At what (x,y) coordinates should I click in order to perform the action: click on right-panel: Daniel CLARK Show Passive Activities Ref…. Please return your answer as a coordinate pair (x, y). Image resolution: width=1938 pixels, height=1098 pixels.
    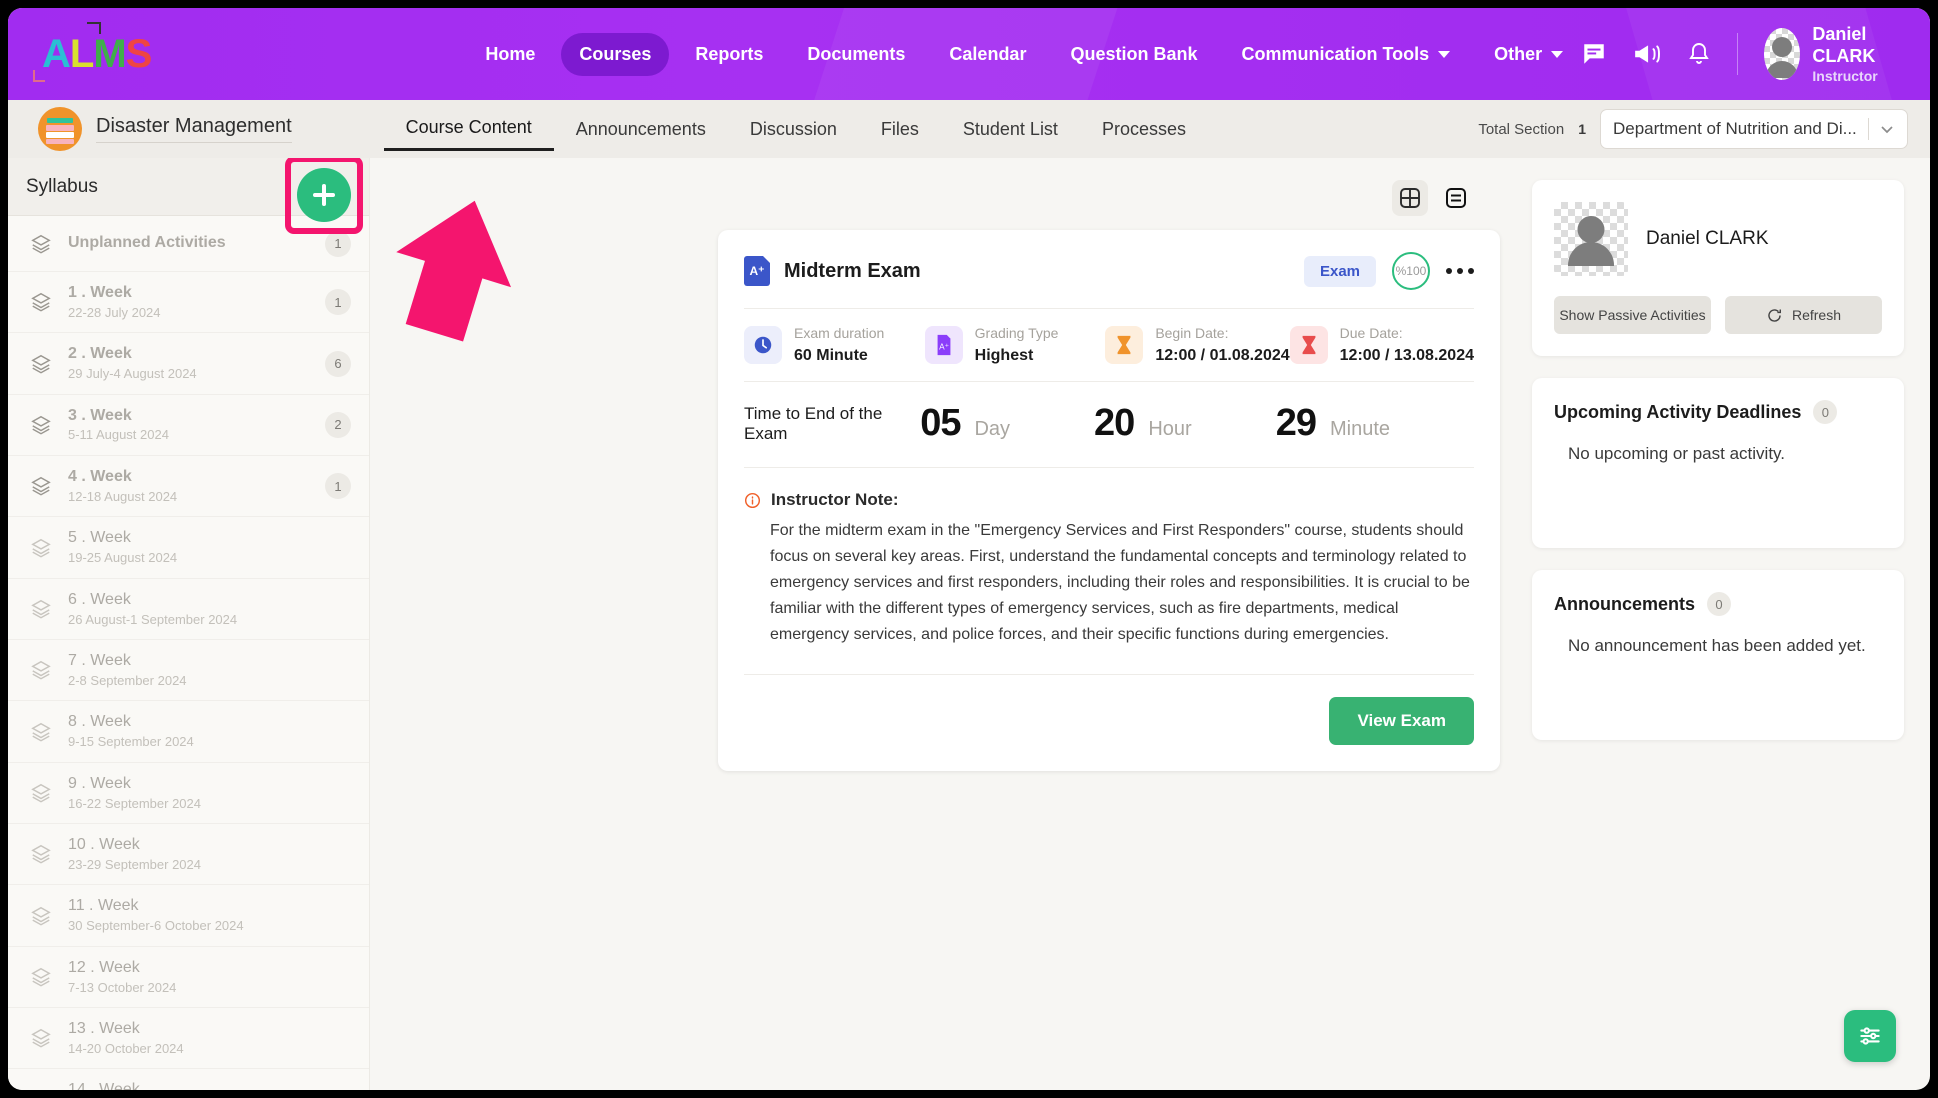
    Looking at the image, I should click on (1718, 471).